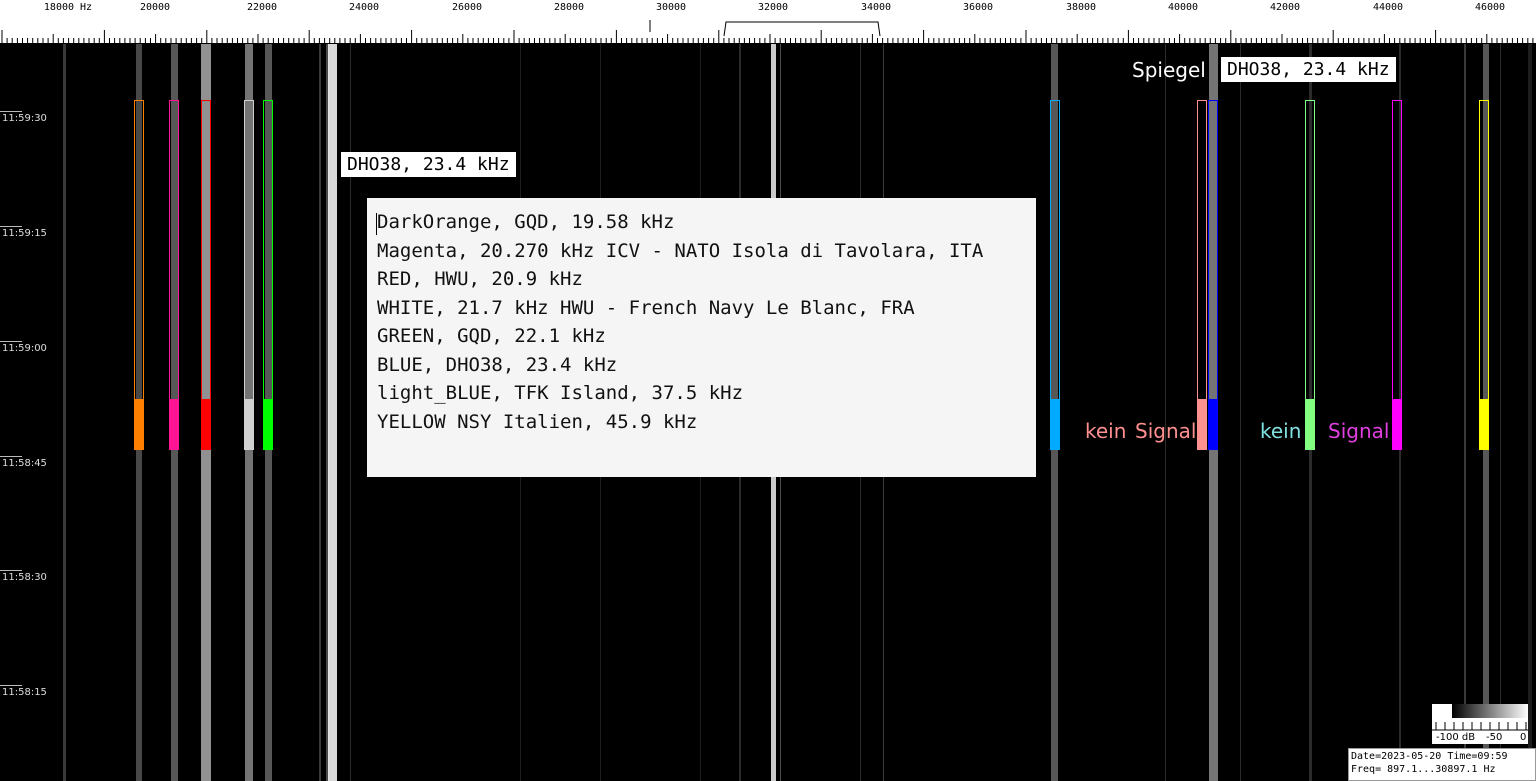  I want to click on db-label-max: 0, so click(1523, 737).